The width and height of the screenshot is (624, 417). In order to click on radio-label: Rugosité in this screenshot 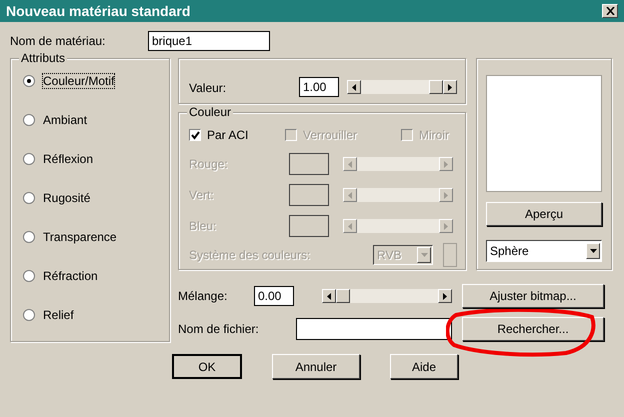, I will do `click(66, 198)`.